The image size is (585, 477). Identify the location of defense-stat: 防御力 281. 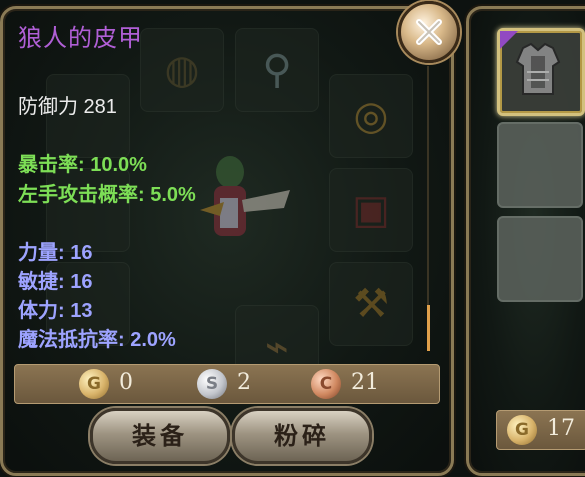
(67, 107).